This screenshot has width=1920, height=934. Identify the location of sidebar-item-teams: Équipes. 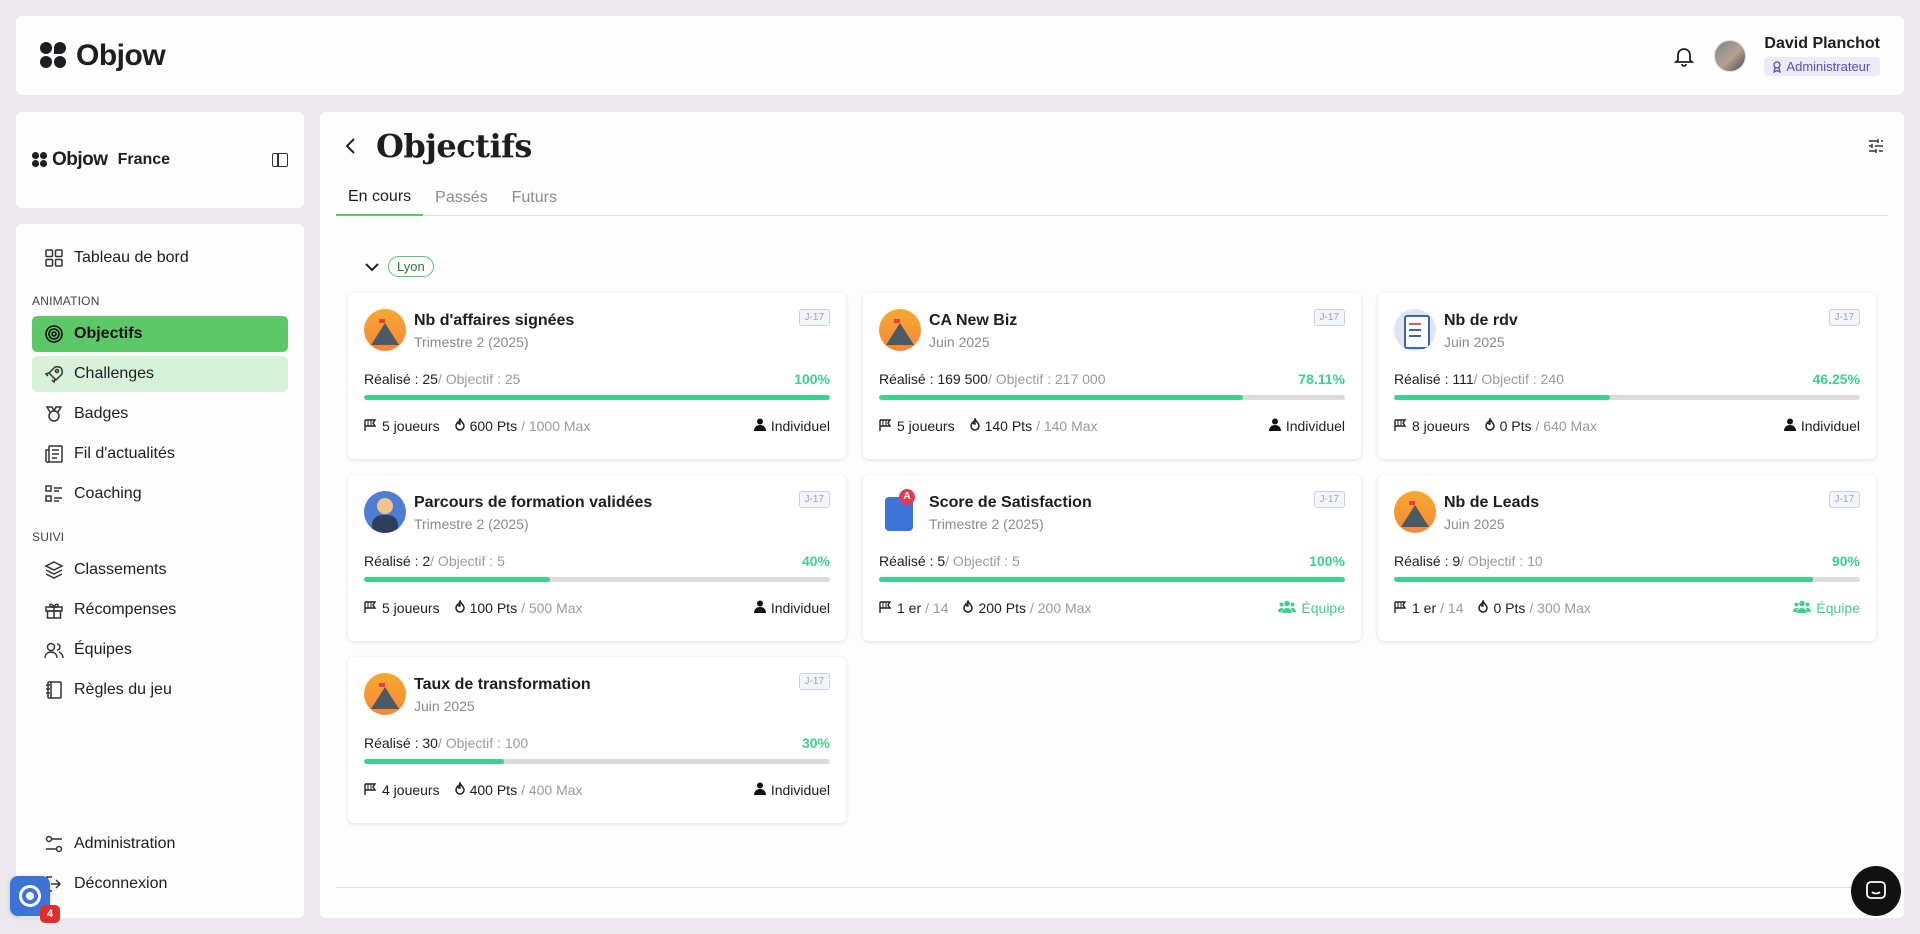
(160, 650).